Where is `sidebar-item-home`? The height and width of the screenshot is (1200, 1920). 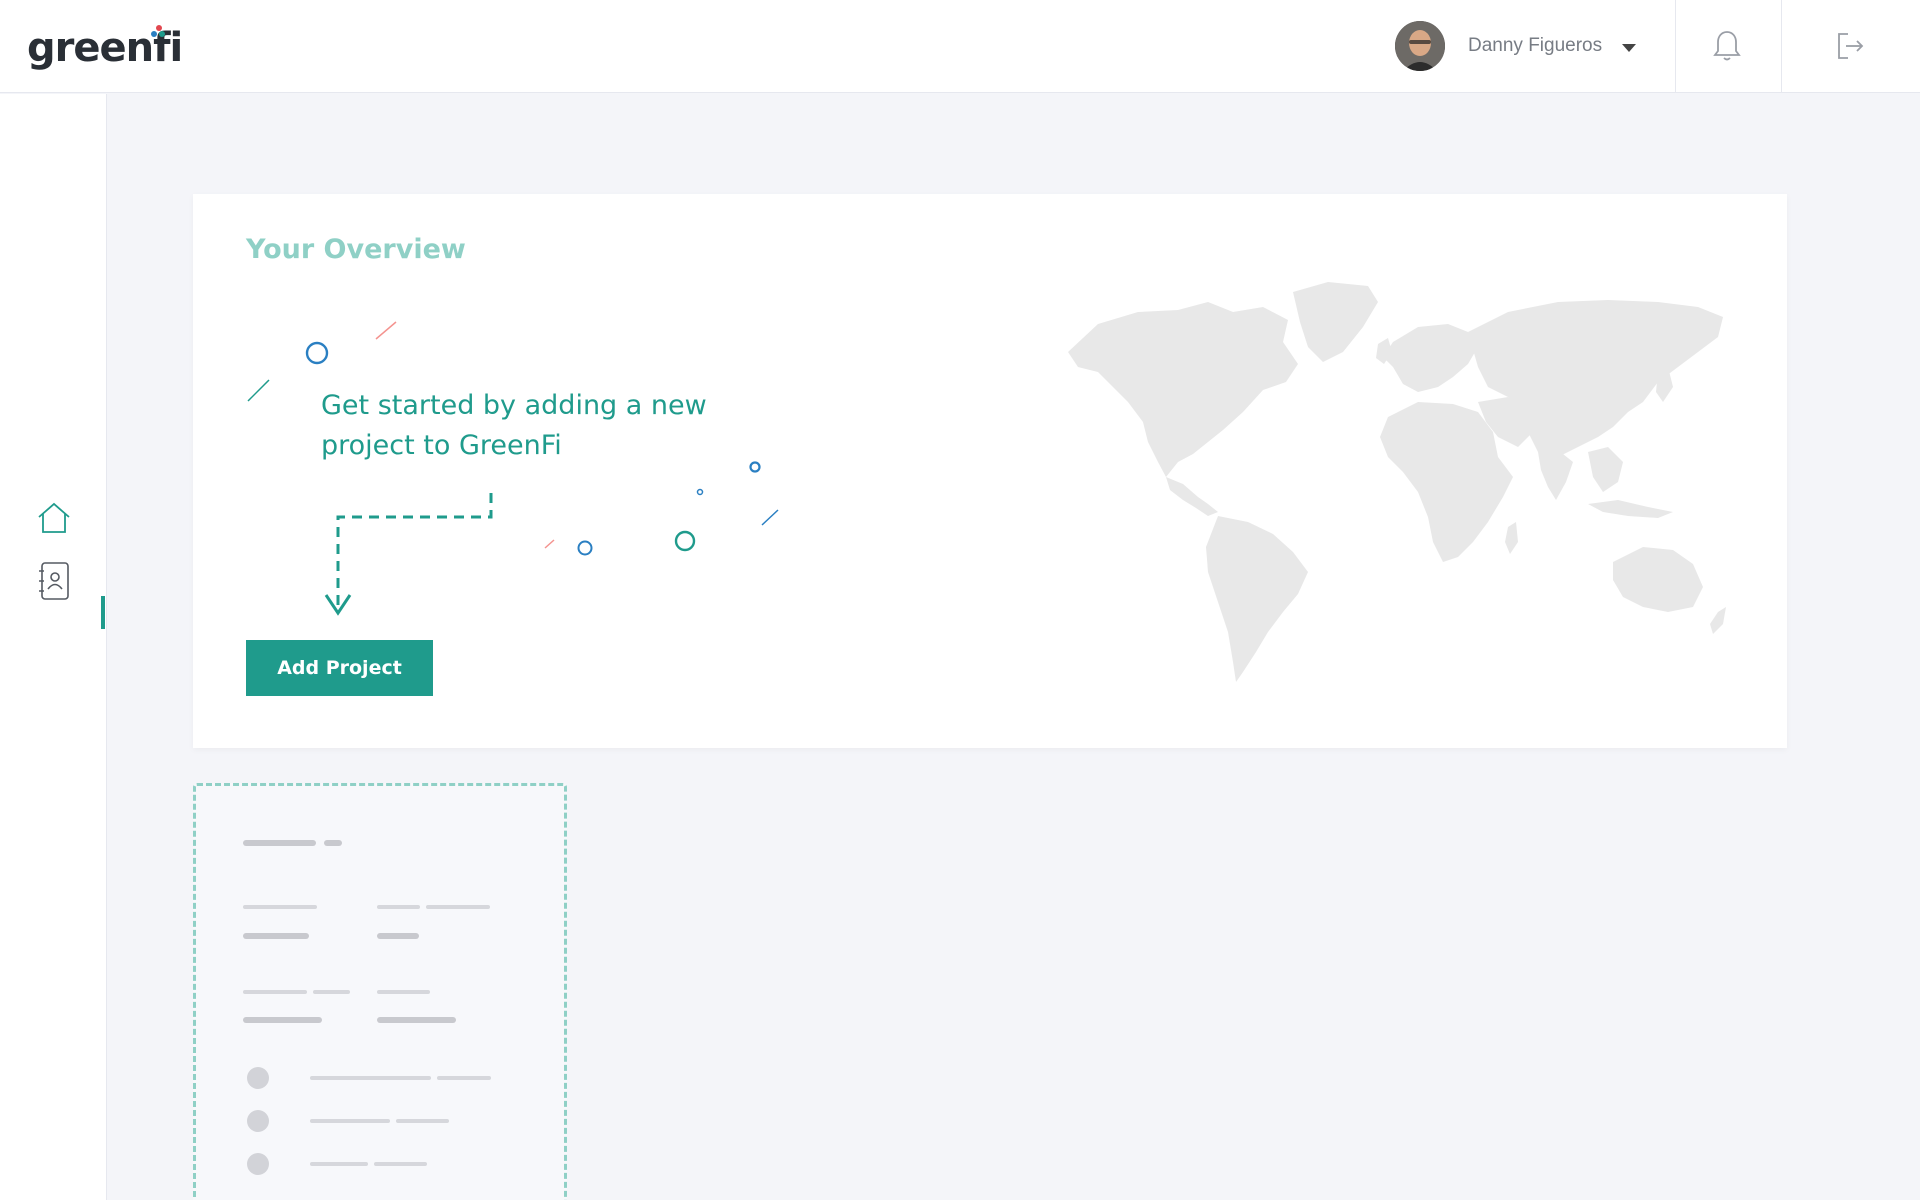
sidebar-item-home is located at coordinates (54, 518).